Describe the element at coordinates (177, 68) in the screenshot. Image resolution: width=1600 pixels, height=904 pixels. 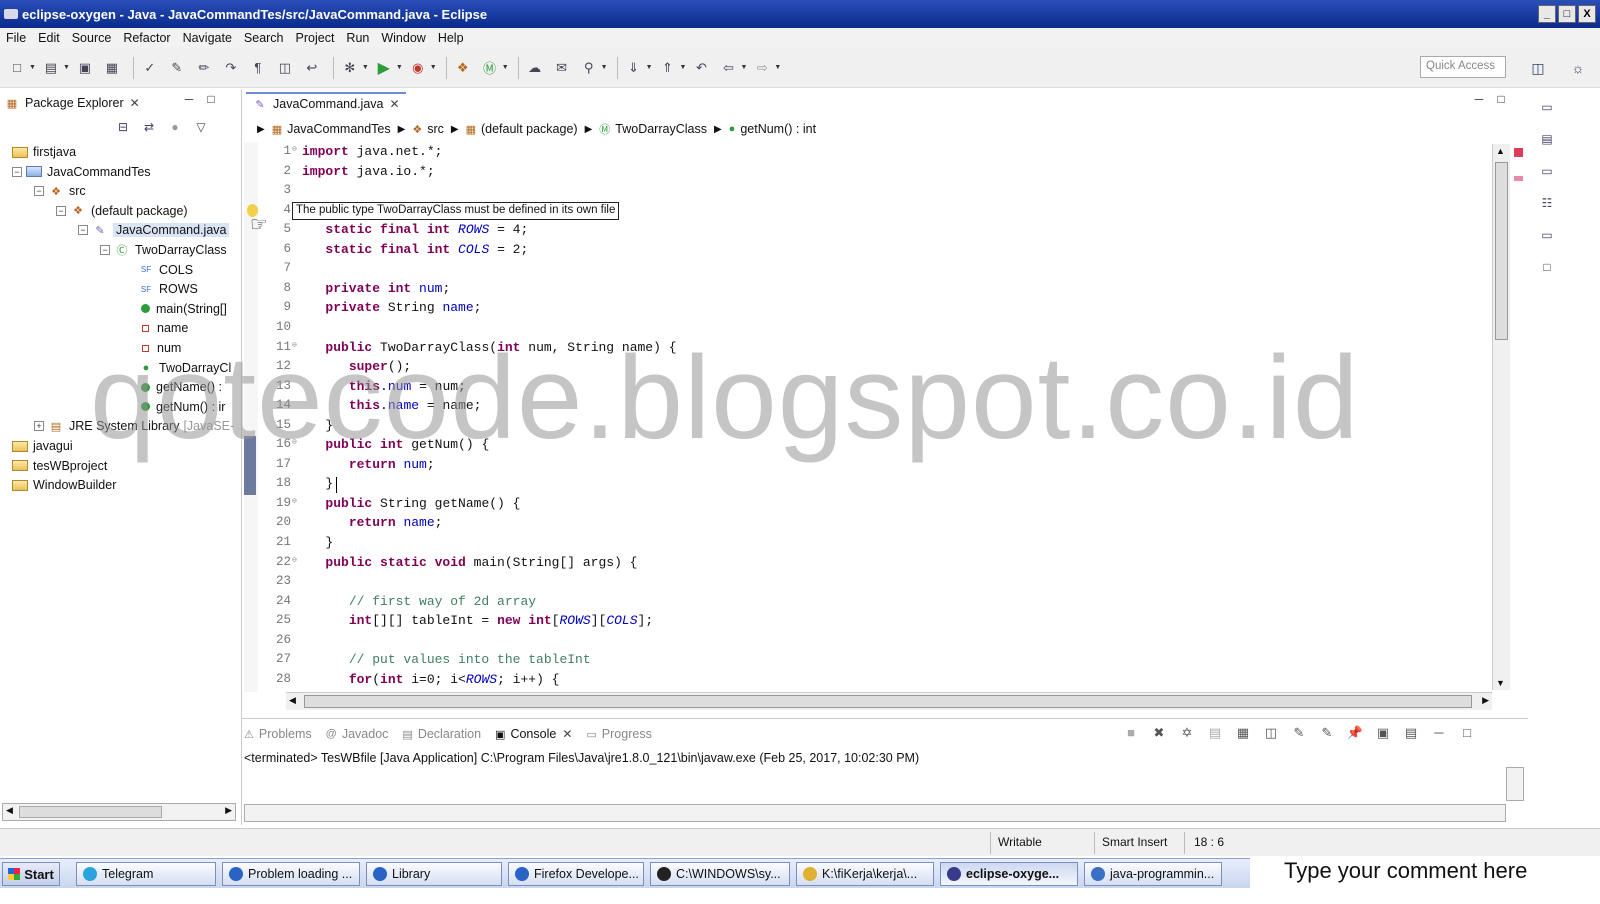
I see `mark-occurrences-icon: ✎` at that location.